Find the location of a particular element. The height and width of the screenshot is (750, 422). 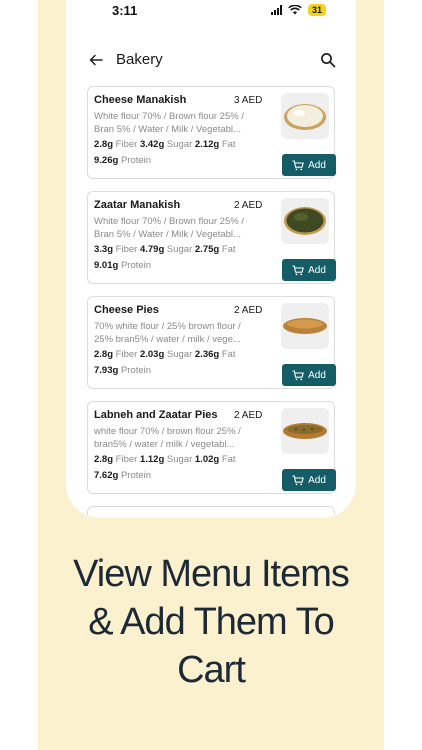

item-nutrition: 3.3g Fiber 4.79g Sugar 2.75g Fat is located at coordinates (165, 249).